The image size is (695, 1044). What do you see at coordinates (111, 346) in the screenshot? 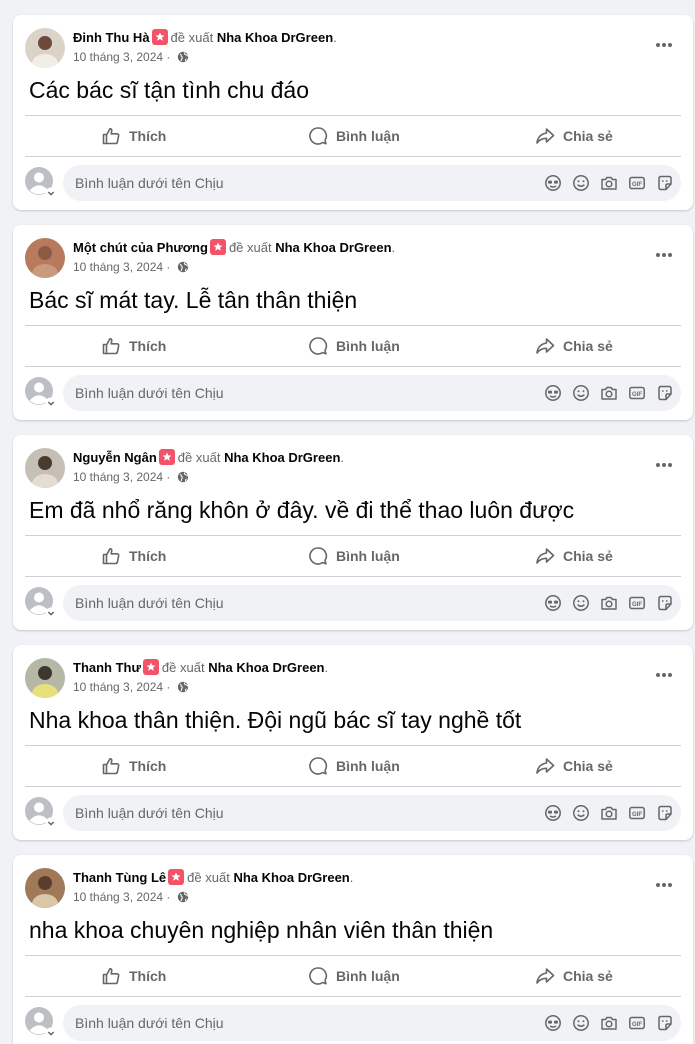
I see `like-icon` at bounding box center [111, 346].